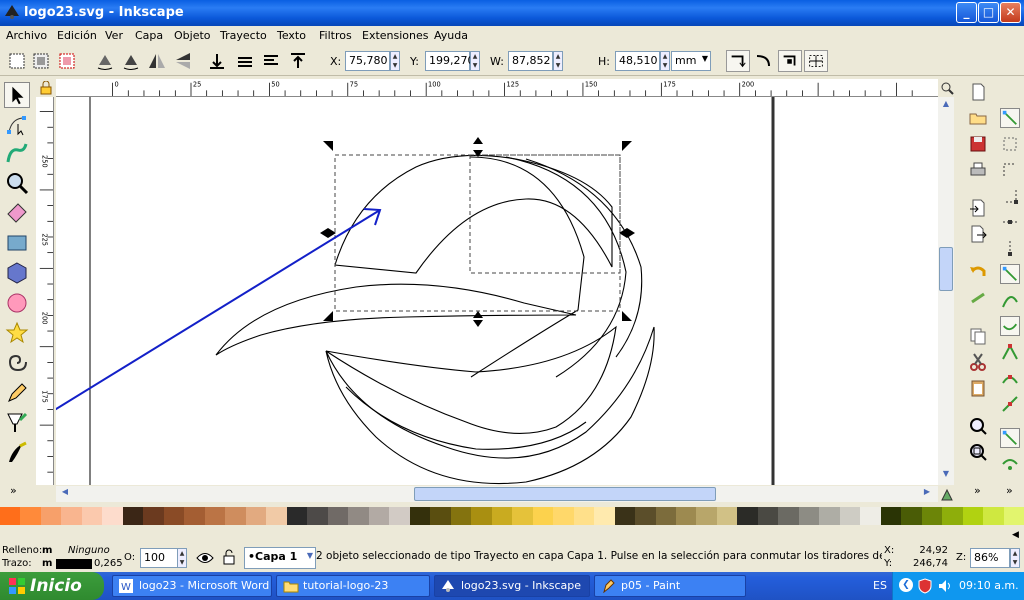 The image size is (1024, 600). Describe the element at coordinates (291, 35) in the screenshot. I see `menu-texto: Texto` at that location.